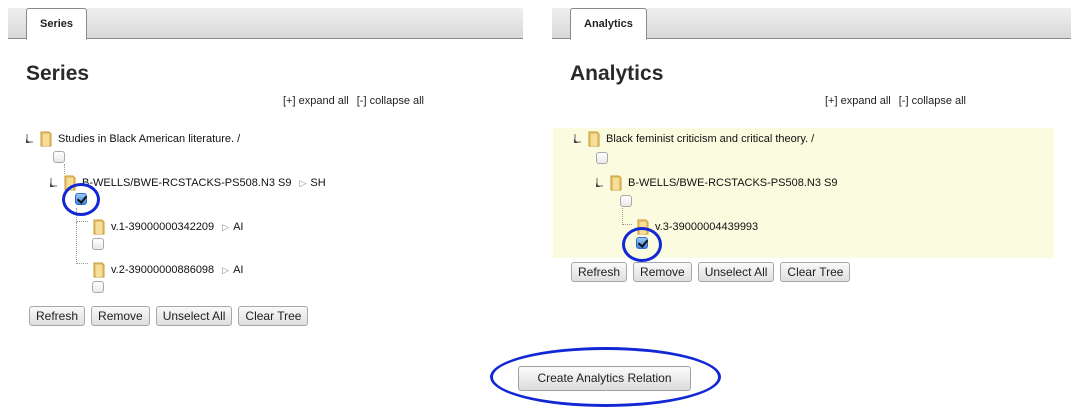 The width and height of the screenshot is (1079, 407). What do you see at coordinates (81, 199) in the screenshot?
I see `series-holding-checkbox` at bounding box center [81, 199].